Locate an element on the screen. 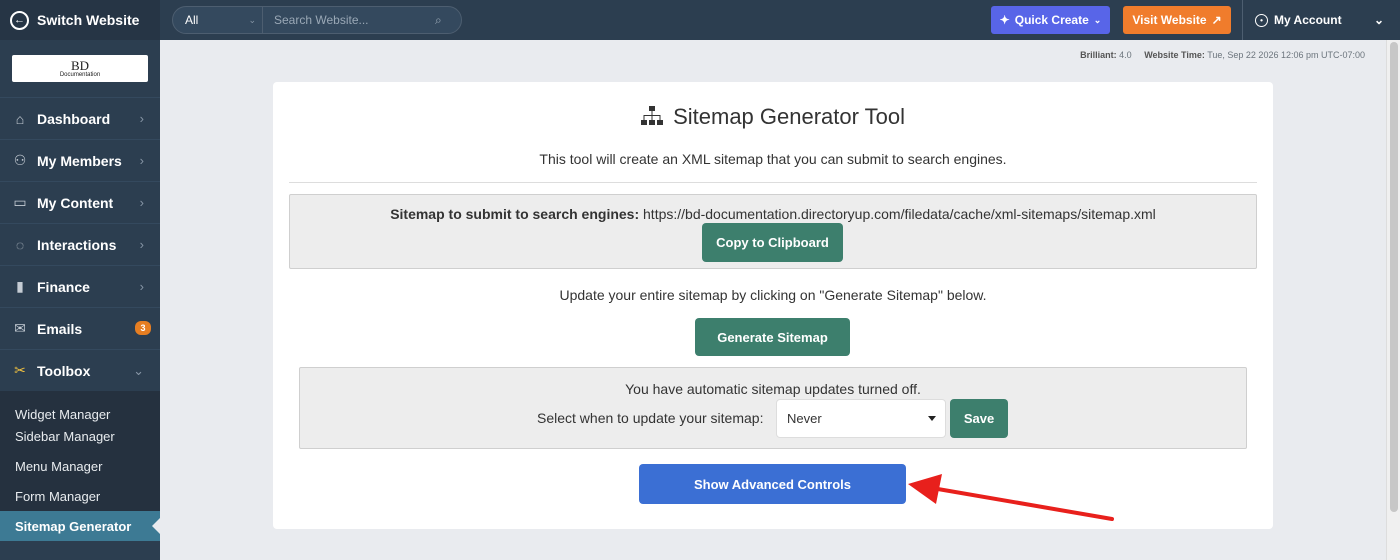  brilliant-label: Brilliant: is located at coordinates (1098, 55).